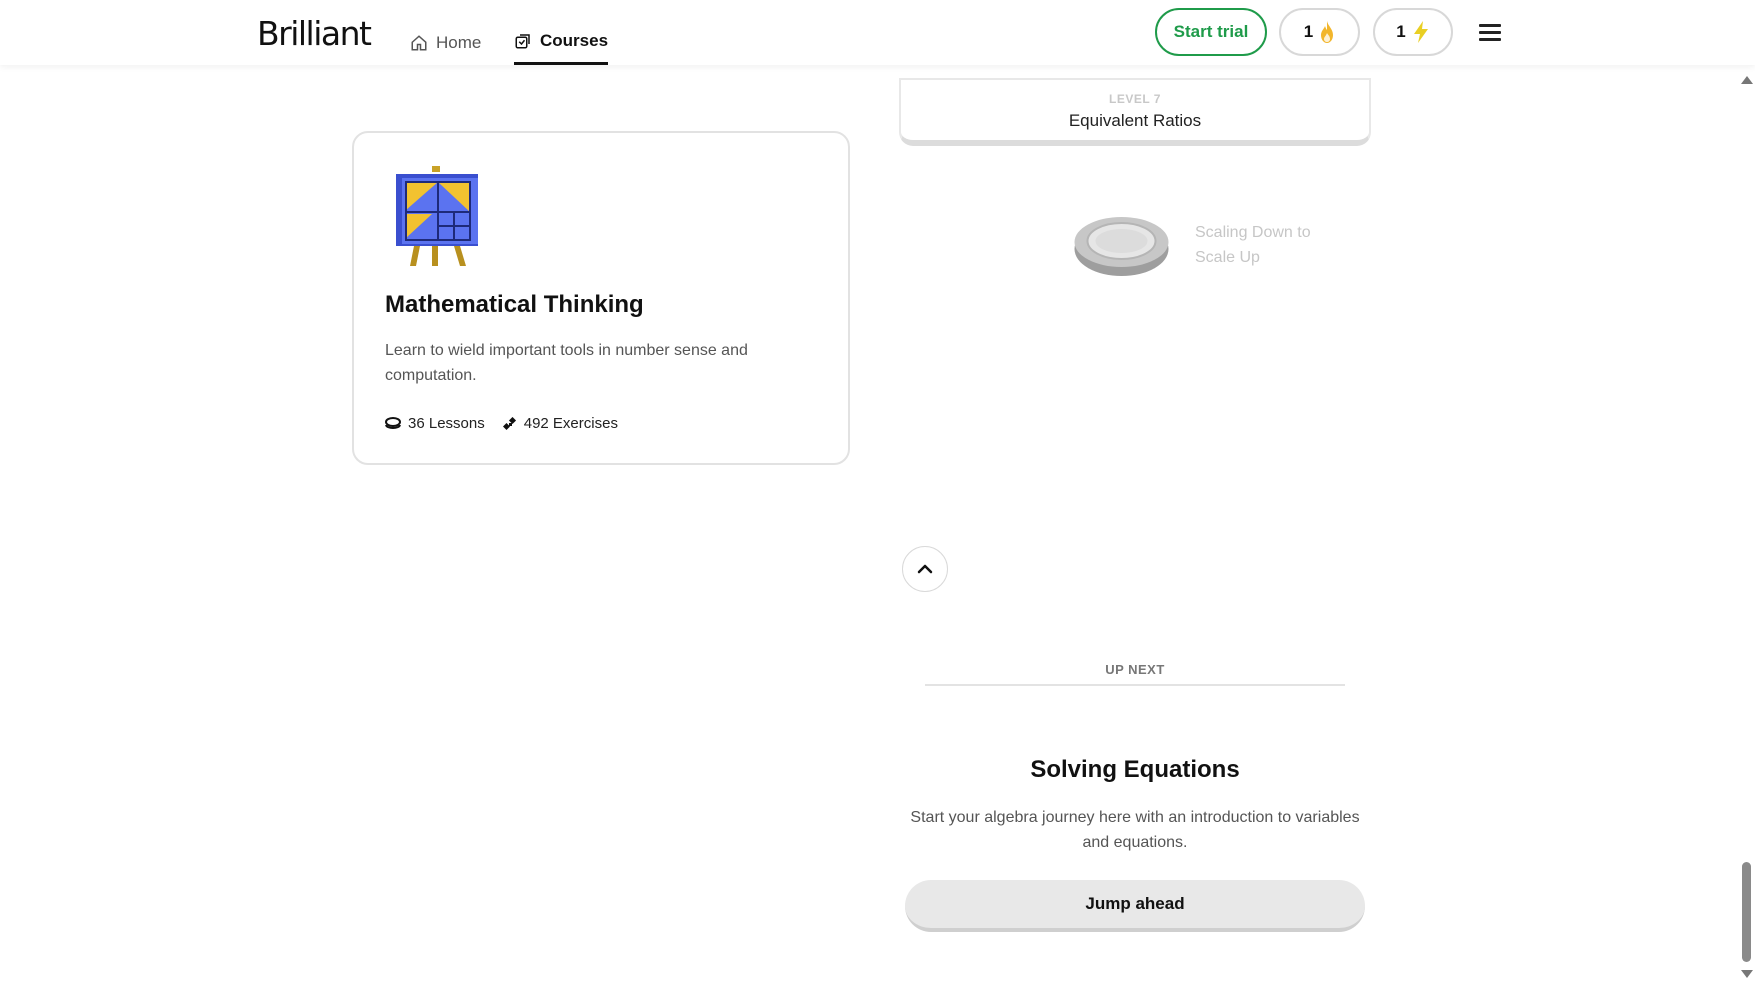 The image size is (1755, 987). What do you see at coordinates (1747, 974) in the screenshot?
I see `scrollbar-down-arrow-icon` at bounding box center [1747, 974].